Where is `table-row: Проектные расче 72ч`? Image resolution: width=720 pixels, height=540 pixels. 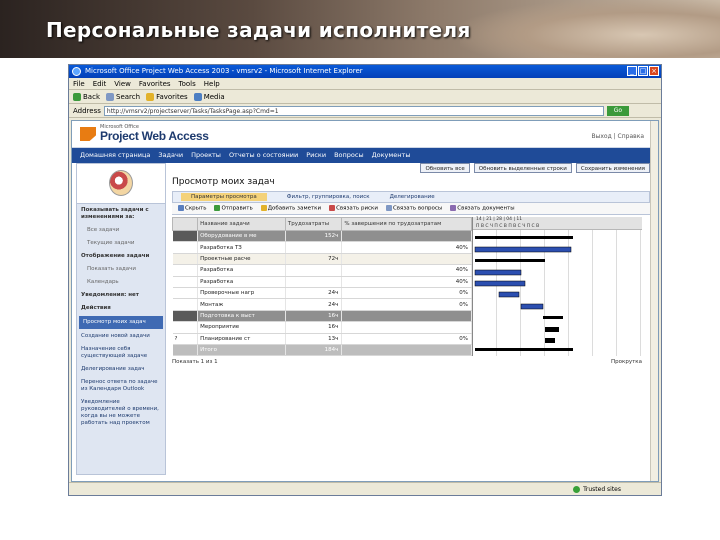
table-row: Проектные расче 72ч is located at coordinates (322, 259).